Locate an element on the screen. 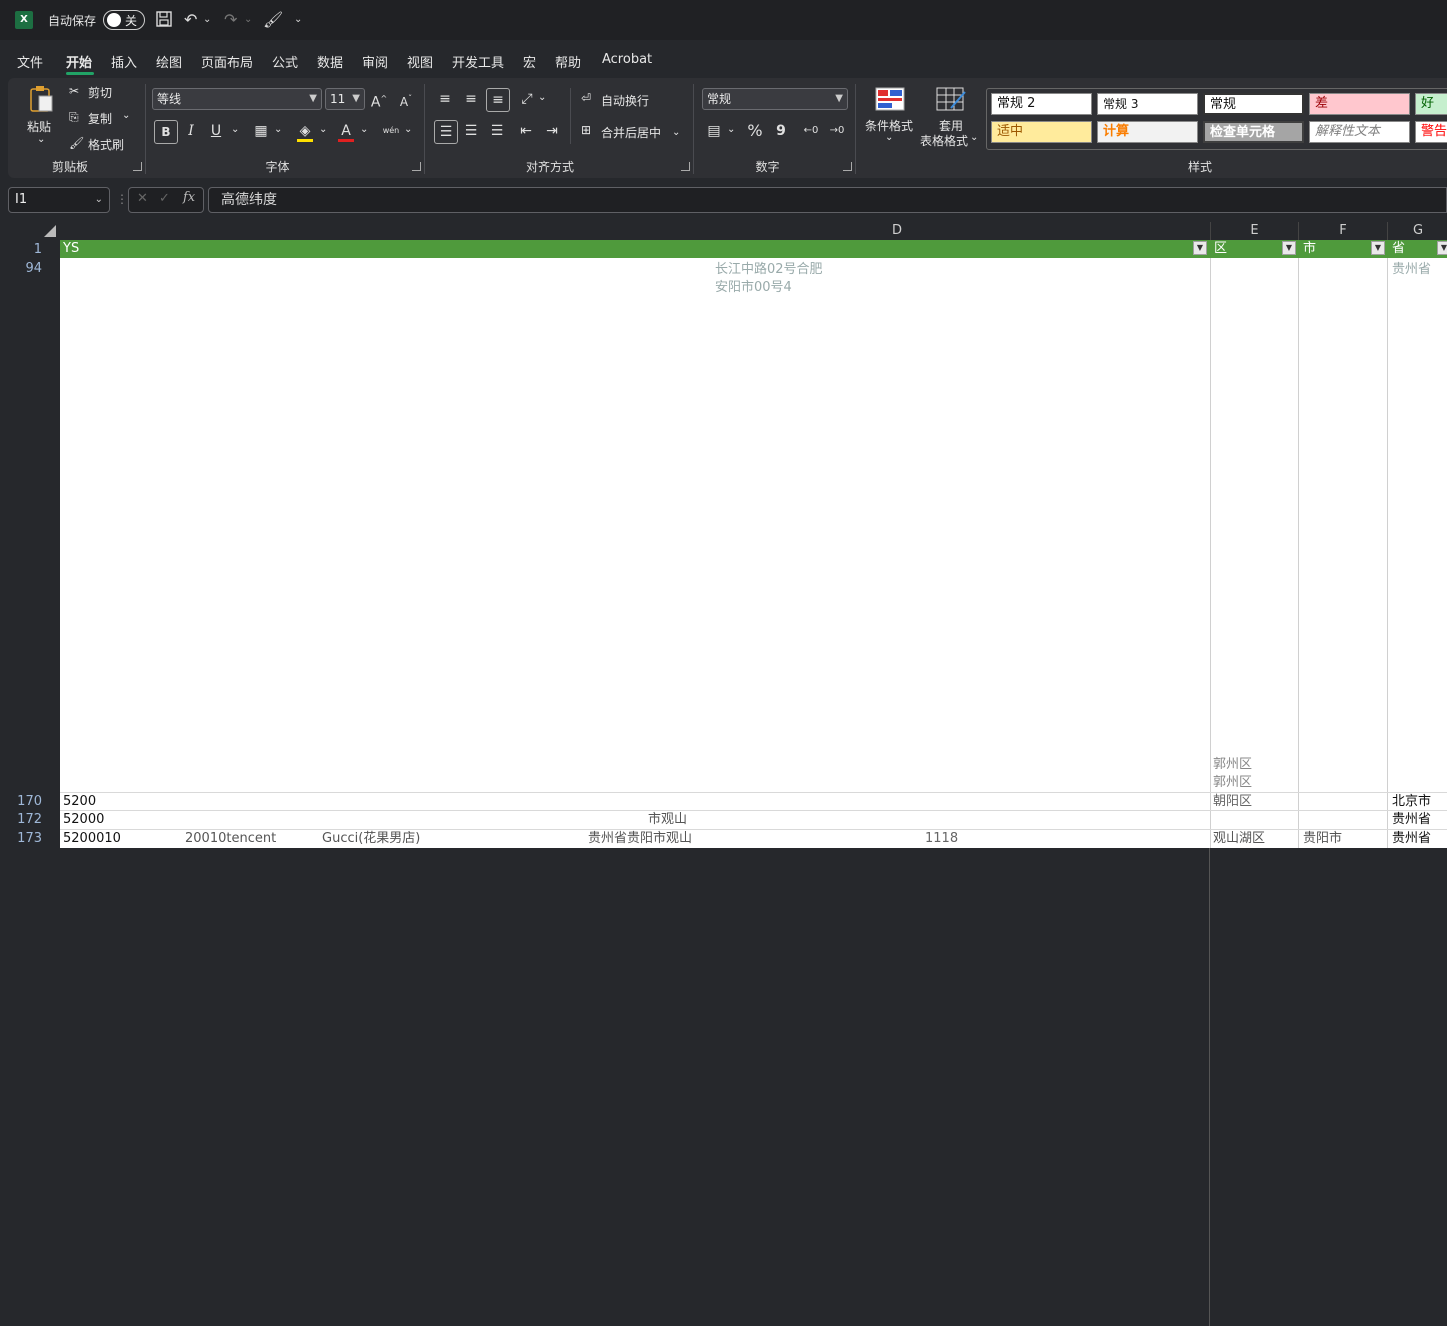 This screenshot has height=1326, width=1447. row-header-172: 172 is located at coordinates (29, 820).